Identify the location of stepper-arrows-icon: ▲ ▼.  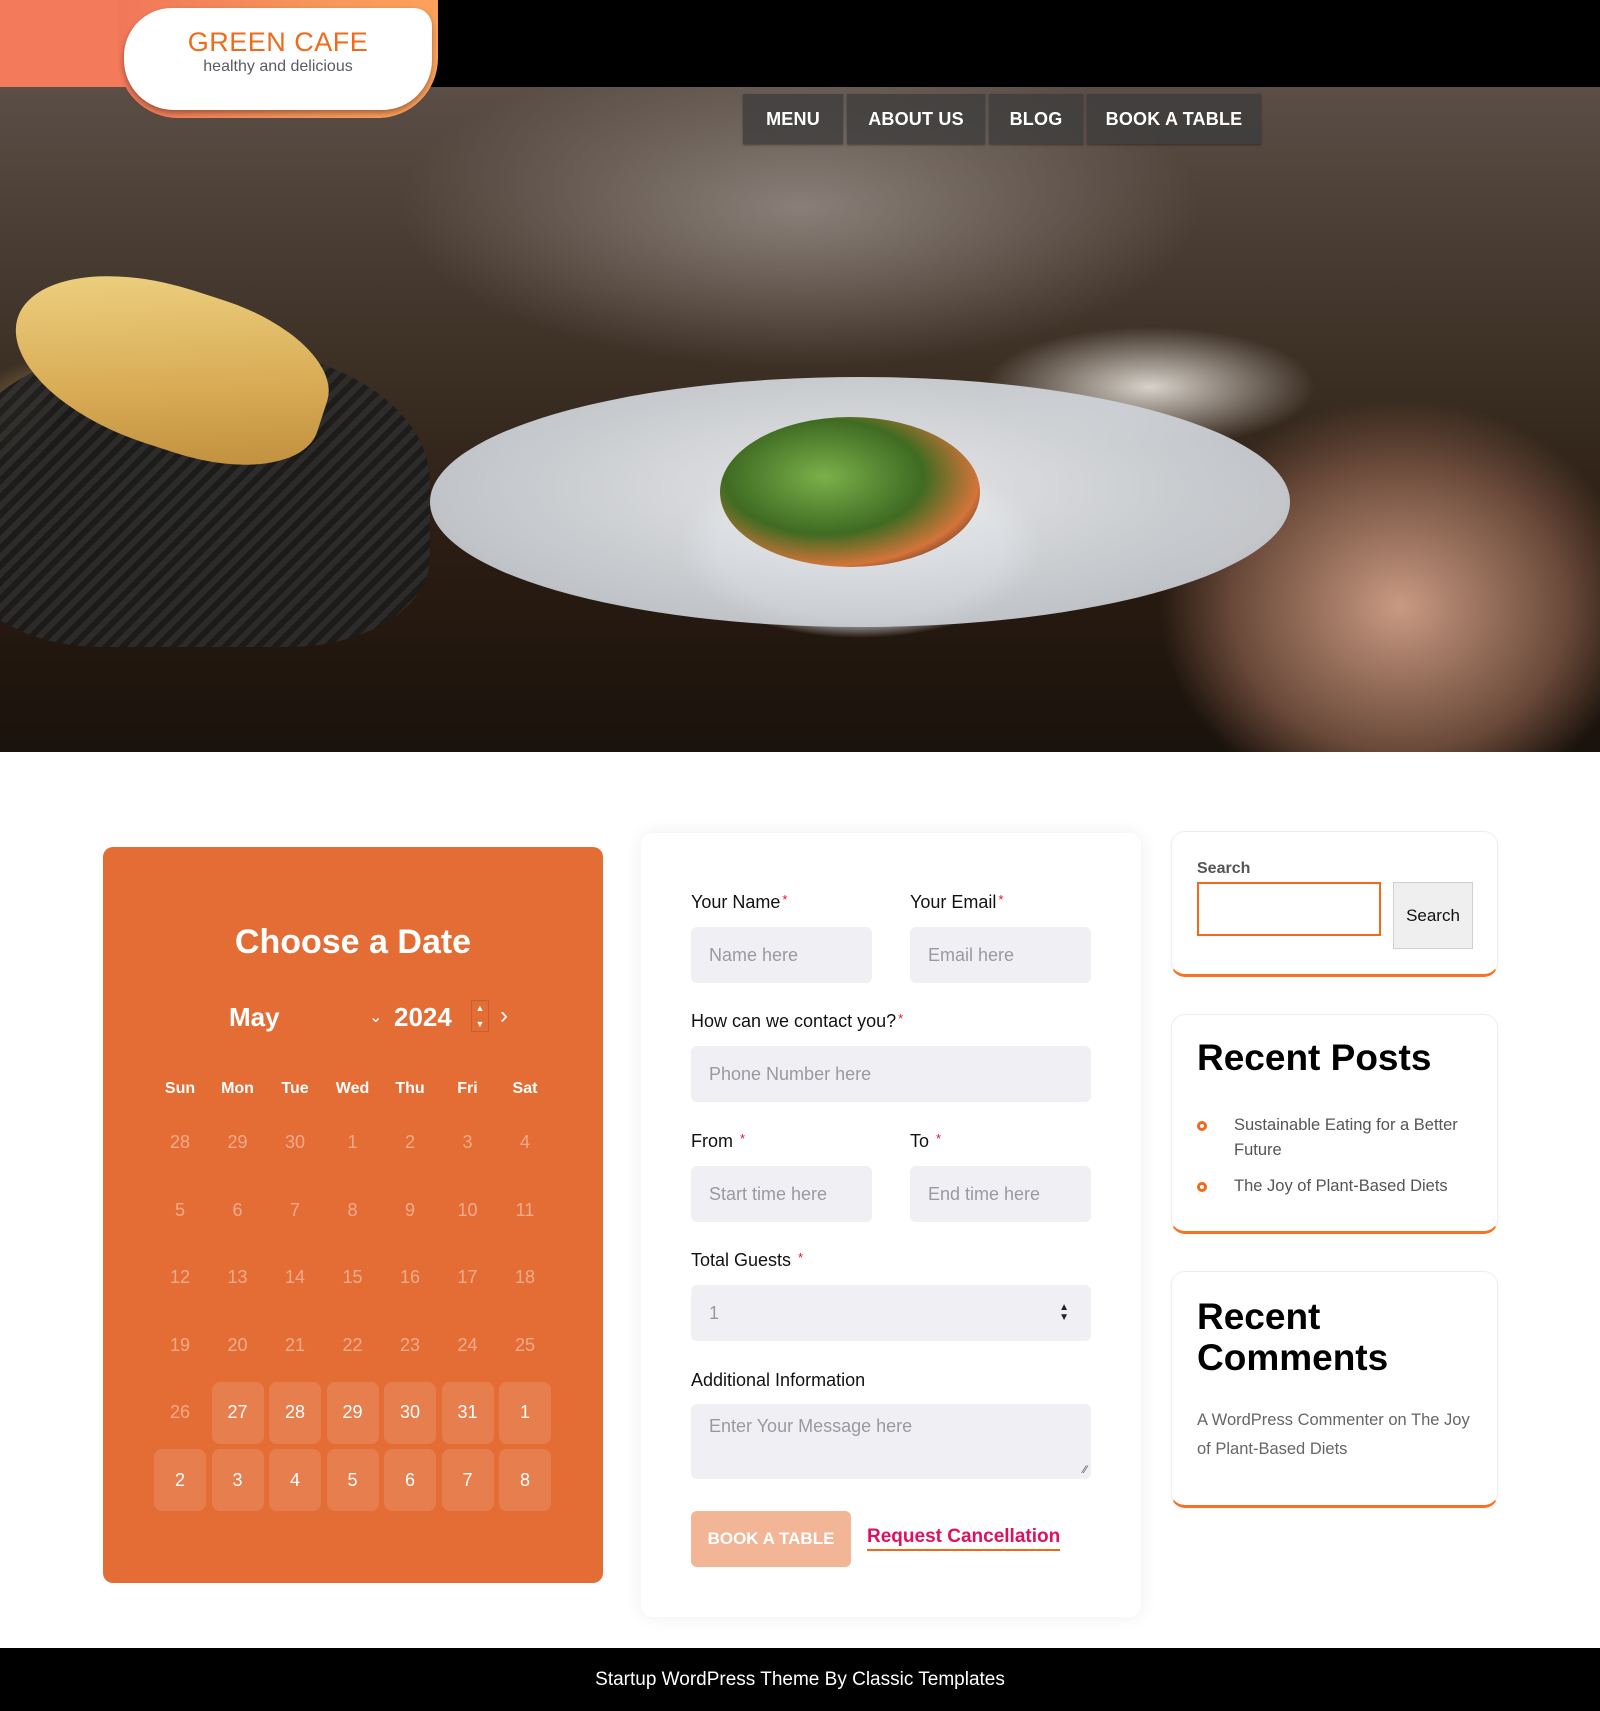
(1064, 1313).